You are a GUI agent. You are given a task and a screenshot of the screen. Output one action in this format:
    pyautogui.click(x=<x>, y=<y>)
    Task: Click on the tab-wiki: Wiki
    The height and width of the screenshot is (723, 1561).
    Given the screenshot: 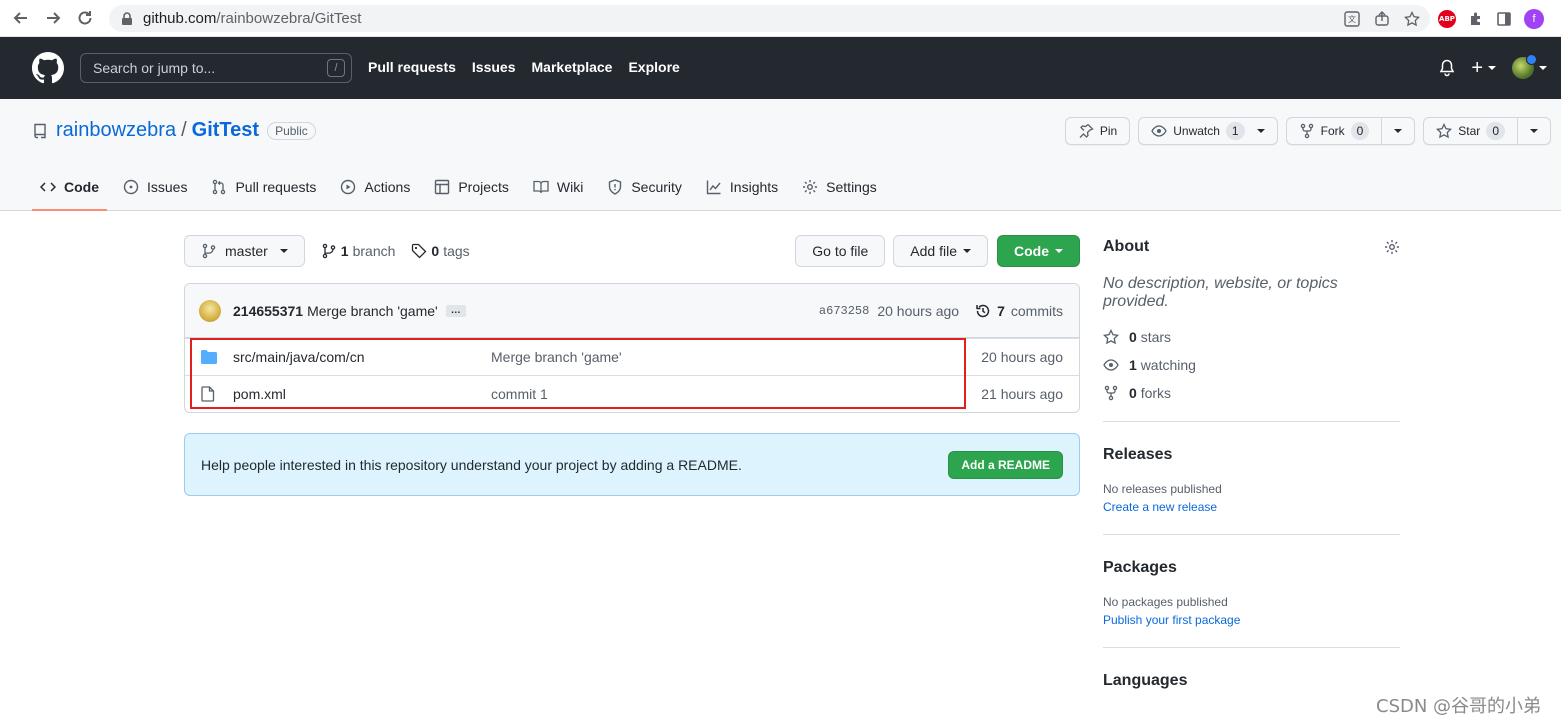 What is the action you would take?
    pyautogui.click(x=558, y=187)
    